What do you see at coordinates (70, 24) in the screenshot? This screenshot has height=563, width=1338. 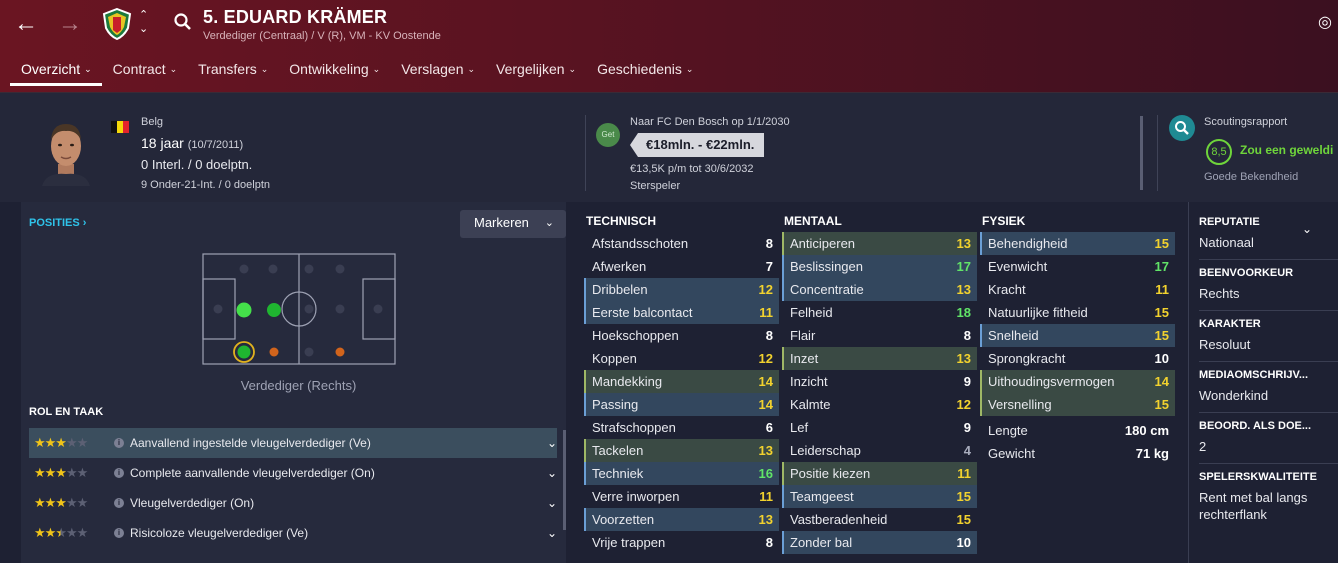 I see `forward-arrow-icon: →` at bounding box center [70, 24].